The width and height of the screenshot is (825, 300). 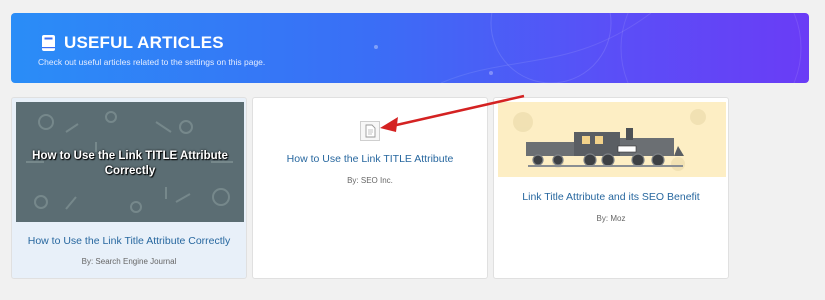 What do you see at coordinates (370, 159) in the screenshot?
I see `article-title-link-2: How to Use the Link TITLE Attribute` at bounding box center [370, 159].